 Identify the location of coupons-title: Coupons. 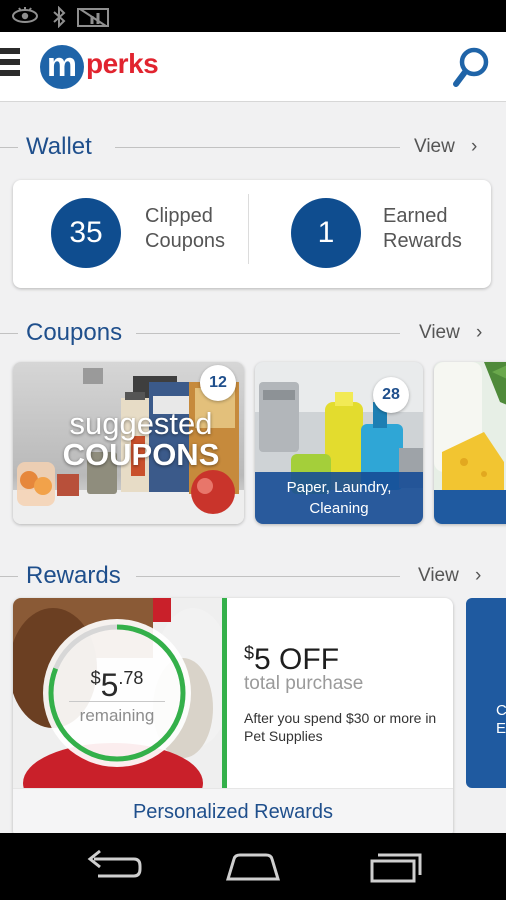
(74, 332).